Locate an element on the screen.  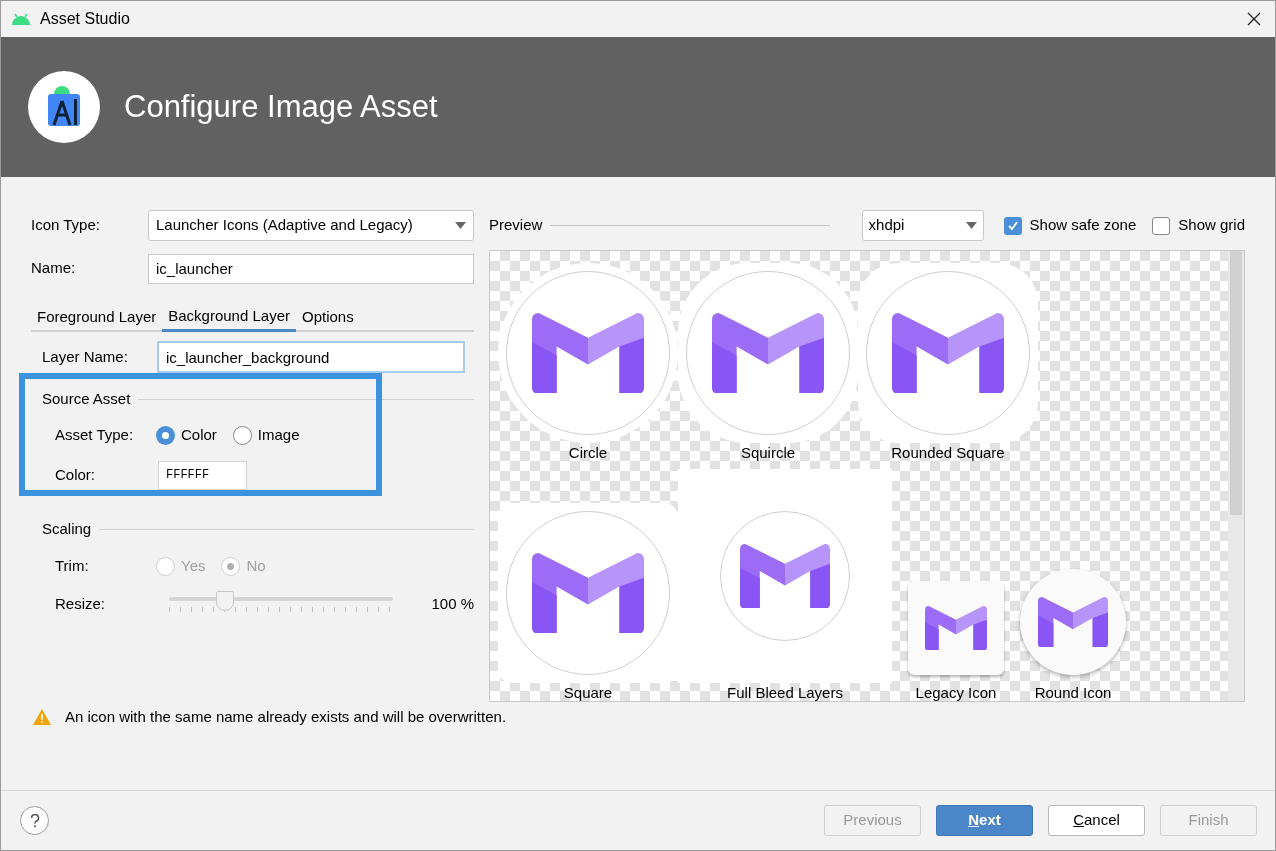
name-field: ic_launcher is located at coordinates (311, 268).